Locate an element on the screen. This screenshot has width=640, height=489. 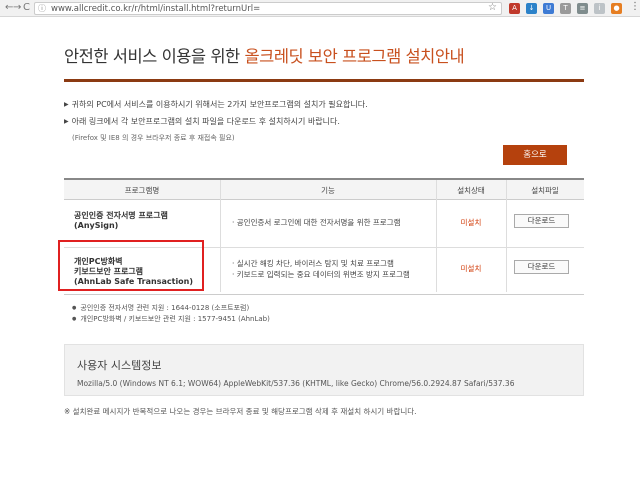
page-title-highlight: 올크레딧 보안 프로그램 설치안내 is located at coordinates (354, 56).